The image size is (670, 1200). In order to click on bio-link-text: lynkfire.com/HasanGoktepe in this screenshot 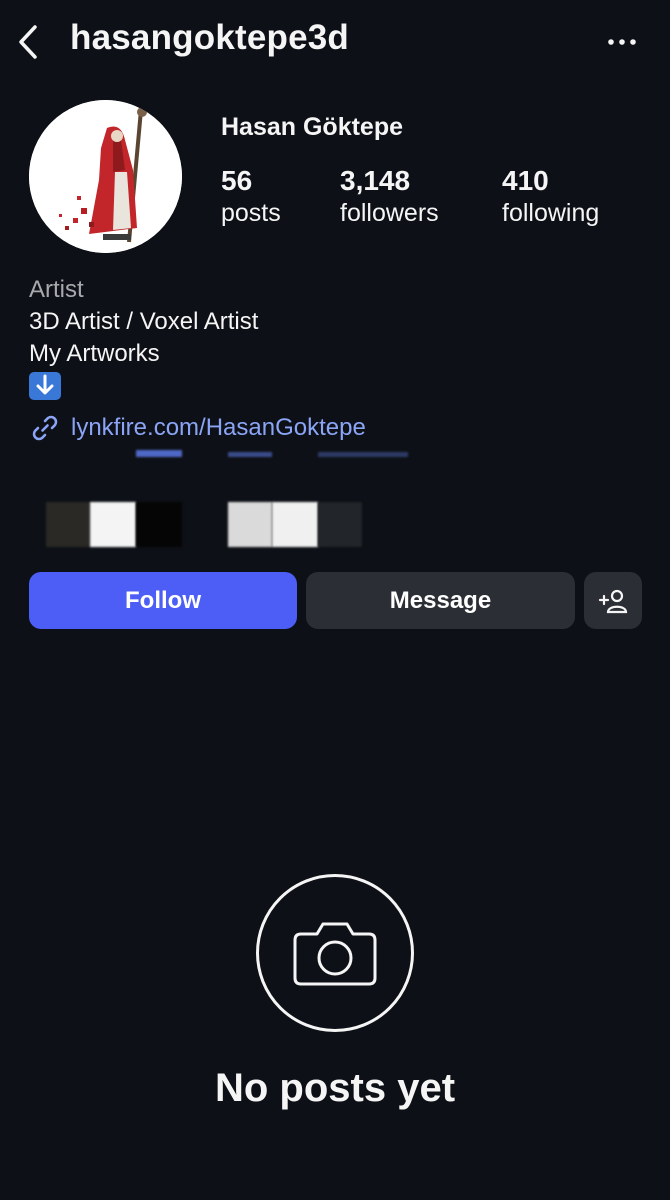, I will do `click(218, 427)`.